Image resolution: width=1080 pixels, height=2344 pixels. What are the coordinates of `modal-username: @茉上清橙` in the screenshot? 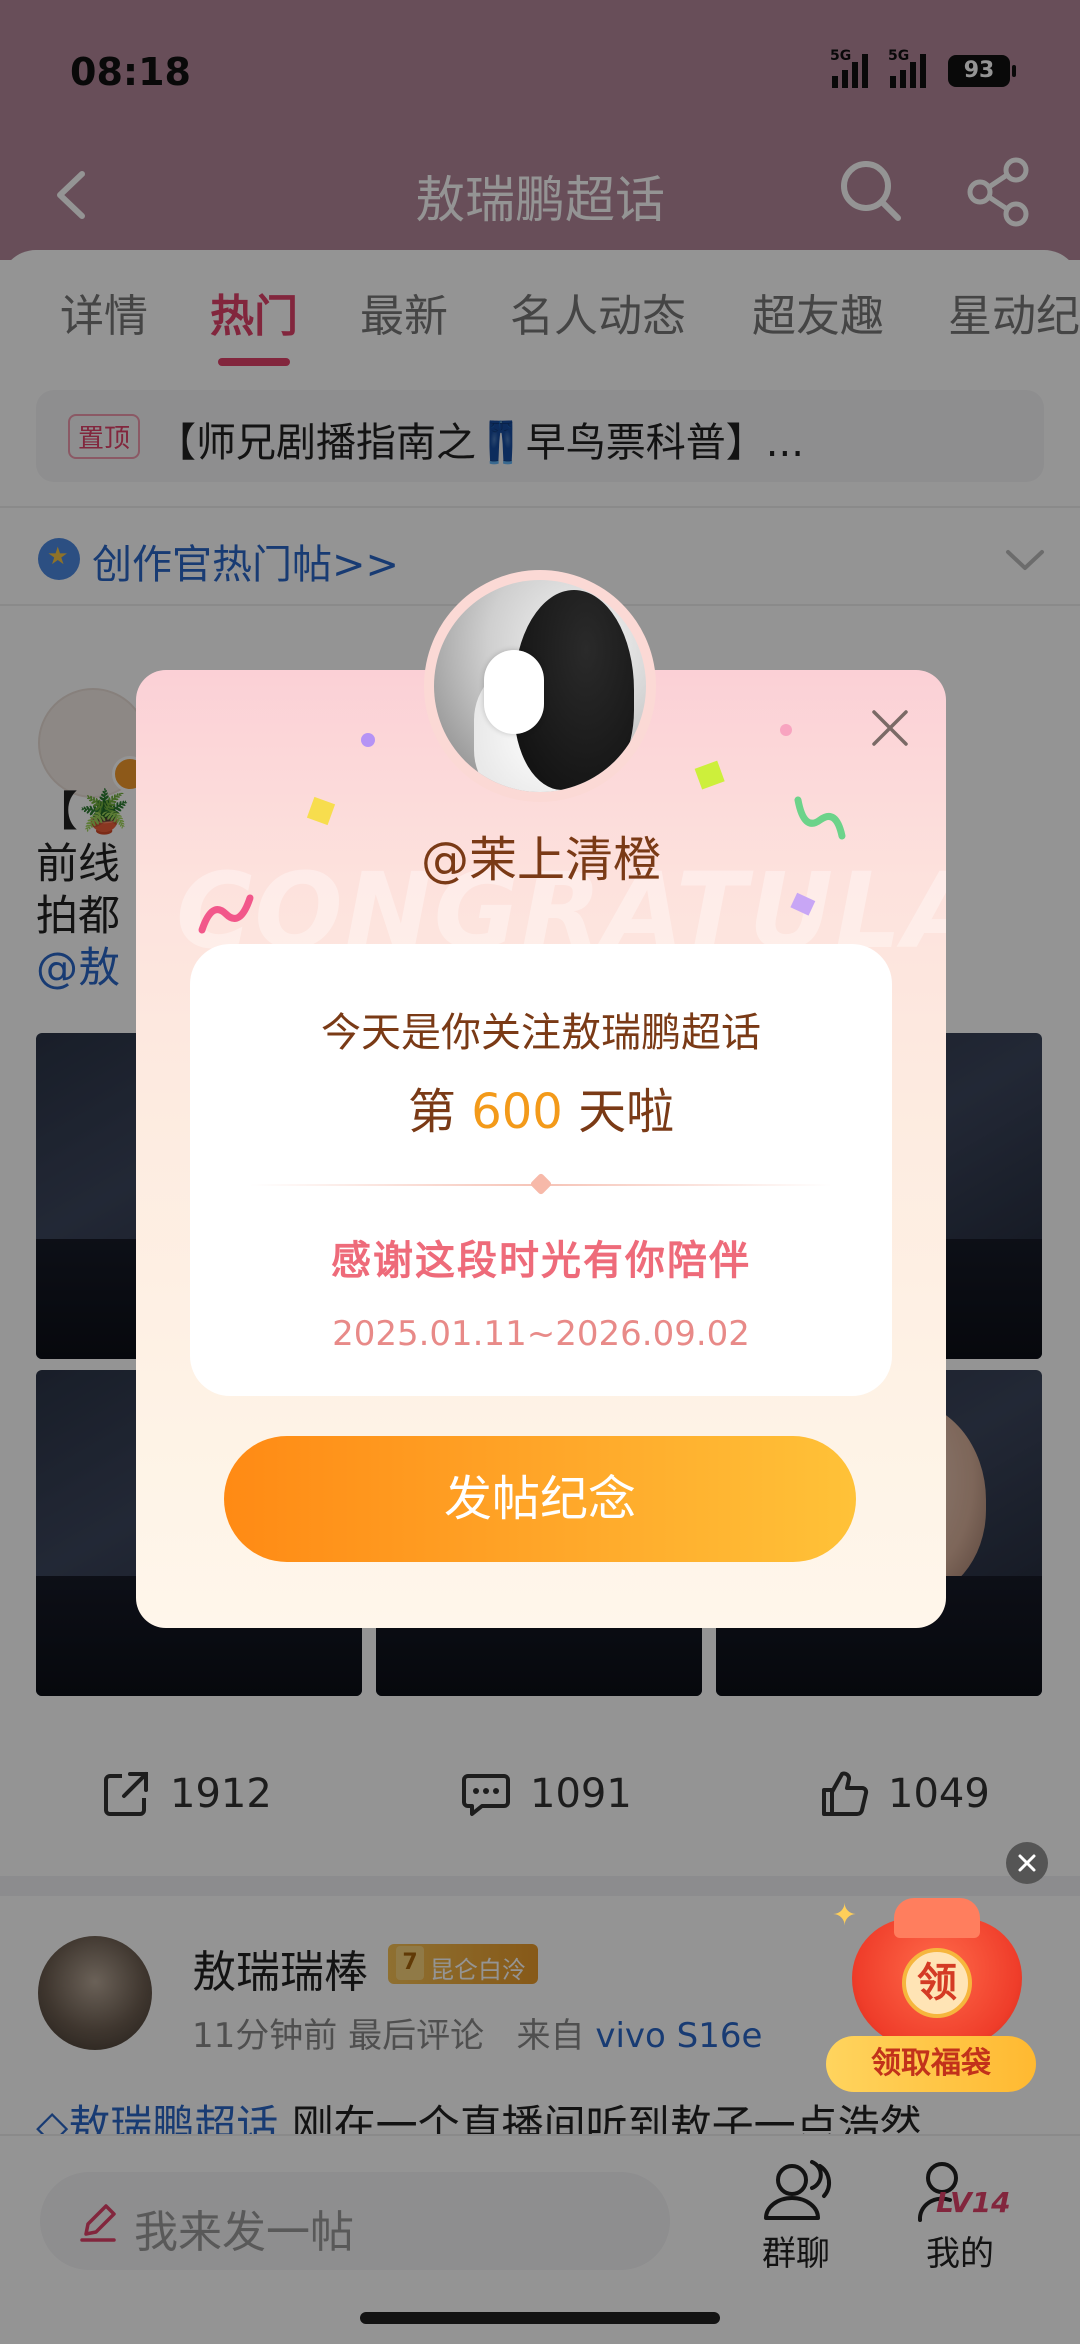 It's located at (540, 860).